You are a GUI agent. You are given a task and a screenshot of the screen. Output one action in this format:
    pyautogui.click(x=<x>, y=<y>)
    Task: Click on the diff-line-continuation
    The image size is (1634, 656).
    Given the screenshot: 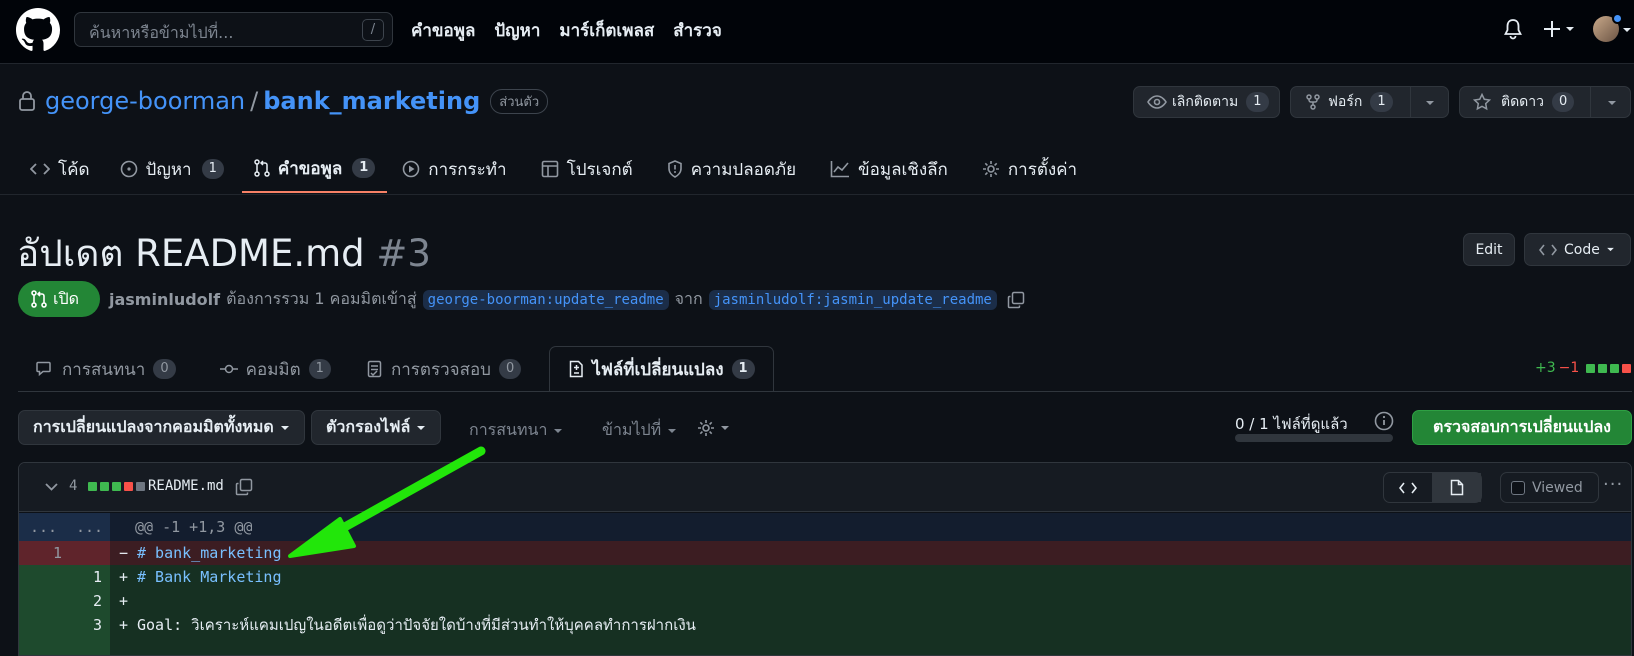 What is the action you would take?
    pyautogui.click(x=825, y=646)
    